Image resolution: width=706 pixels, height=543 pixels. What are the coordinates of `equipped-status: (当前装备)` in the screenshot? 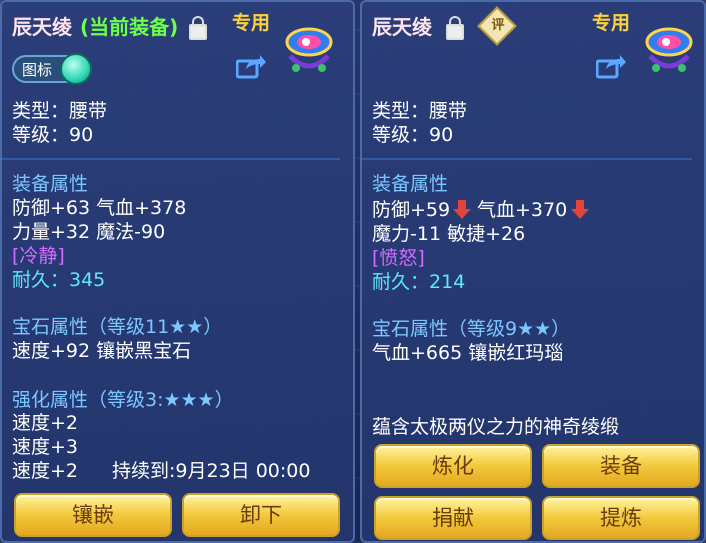 It's located at (129, 27).